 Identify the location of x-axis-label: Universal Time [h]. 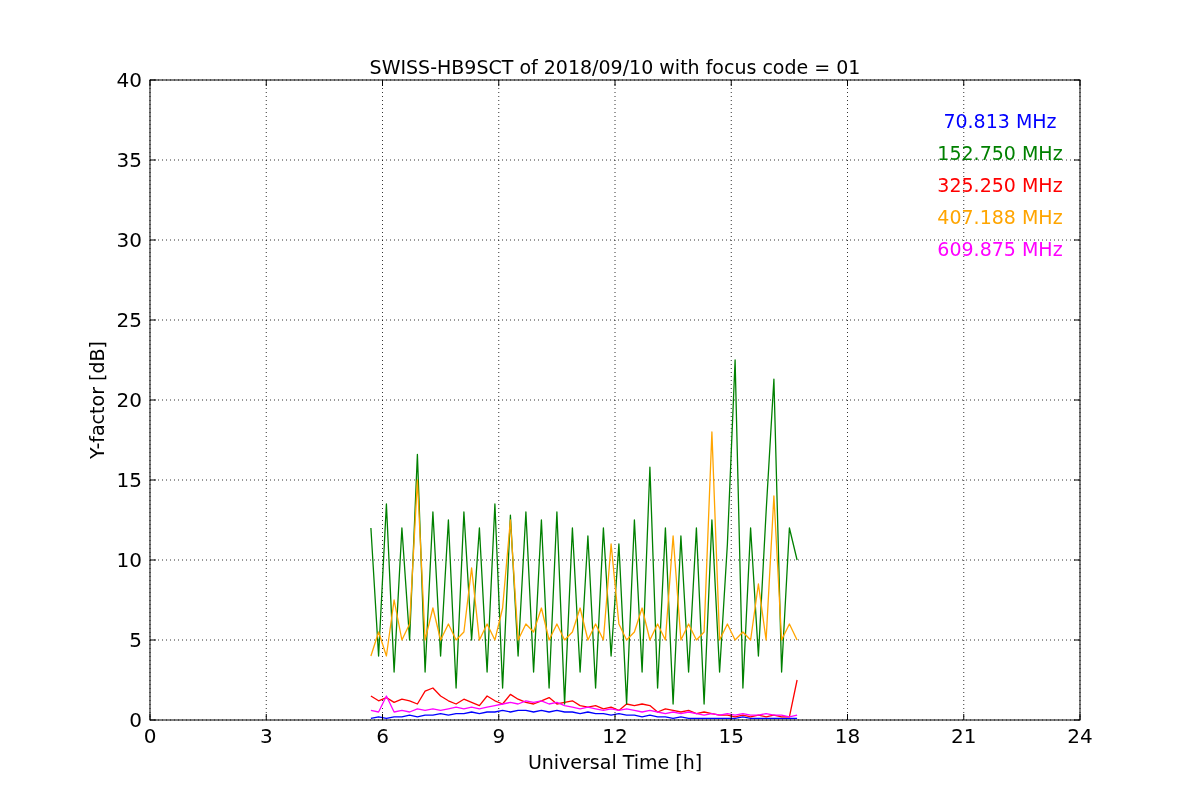
(615, 762).